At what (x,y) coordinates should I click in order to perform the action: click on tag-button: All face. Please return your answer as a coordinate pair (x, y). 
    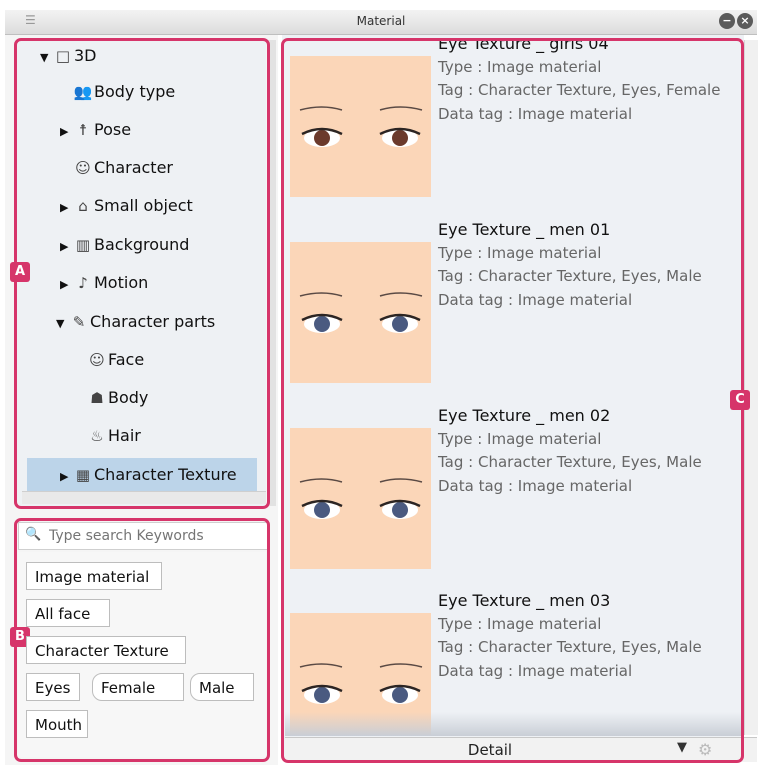
    Looking at the image, I should click on (68, 613).